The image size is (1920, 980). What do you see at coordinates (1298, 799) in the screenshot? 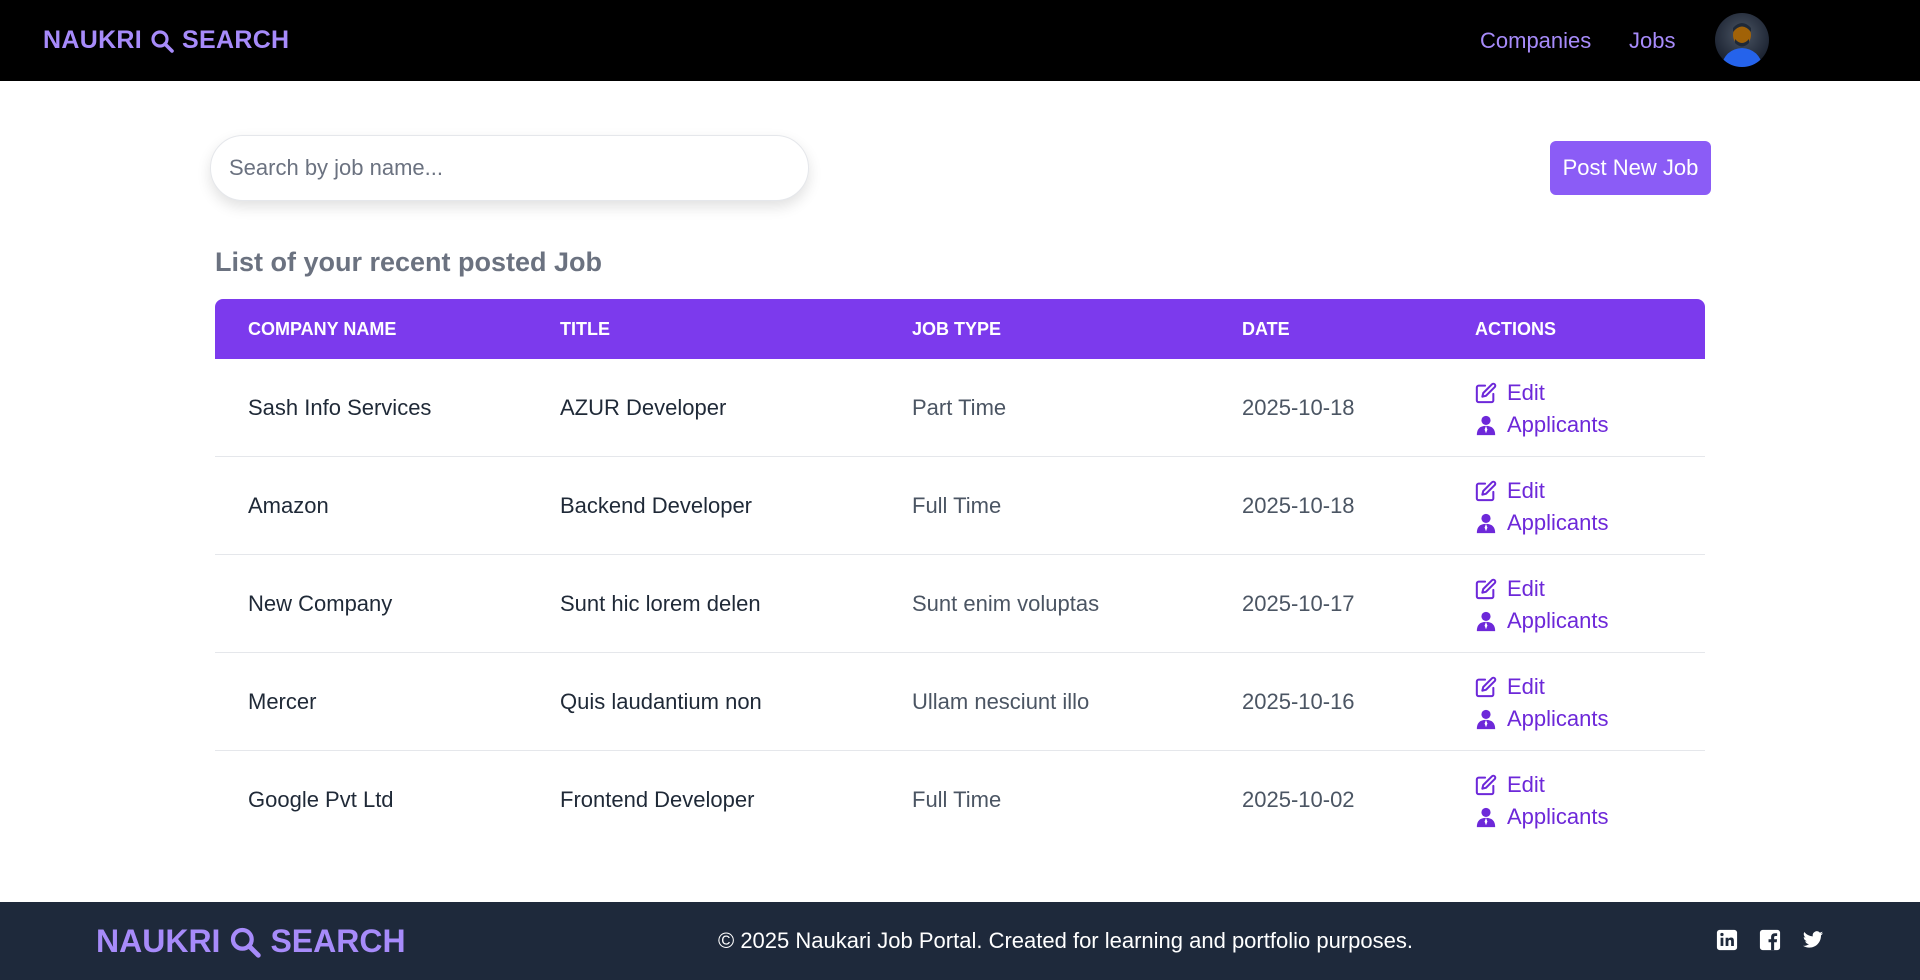
I see `date-cell: 2025-10-02` at bounding box center [1298, 799].